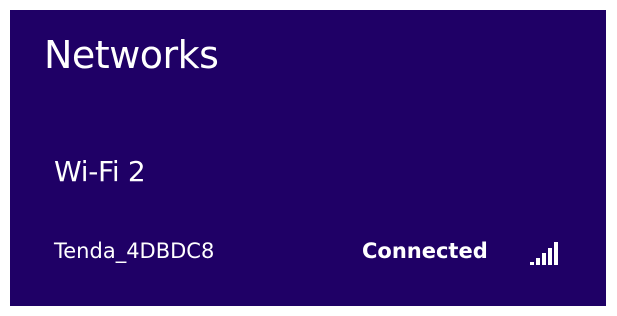  Describe the element at coordinates (425, 251) in the screenshot. I see `network-status: Connected` at that location.